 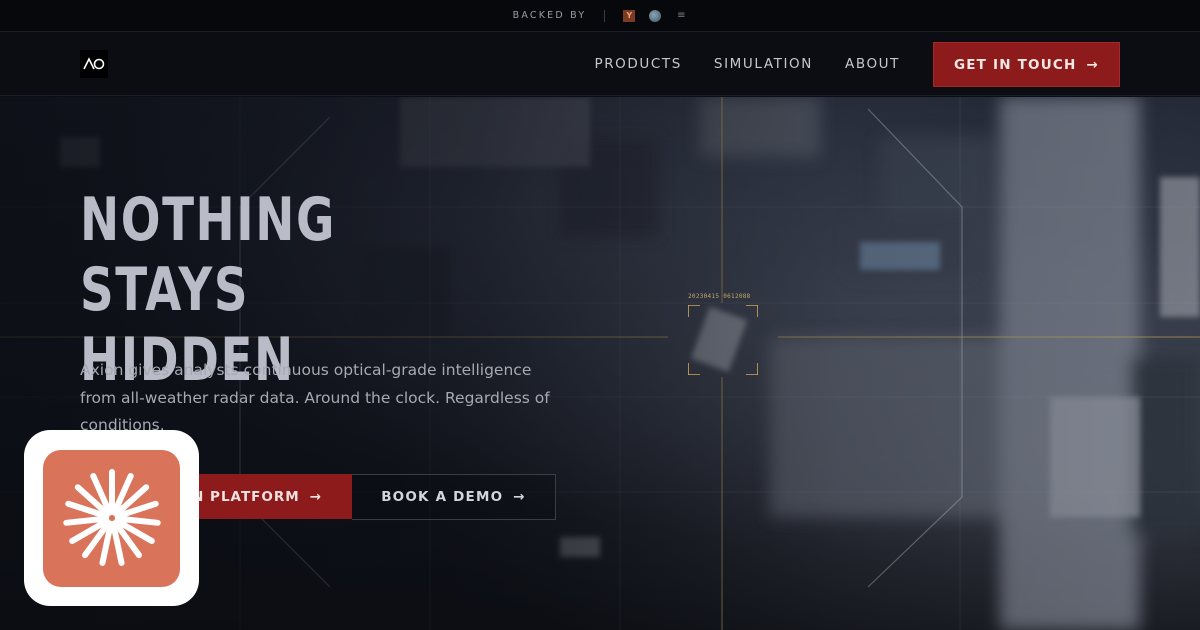 I want to click on target-timestamp: 20230415 0612088, so click(x=719, y=296).